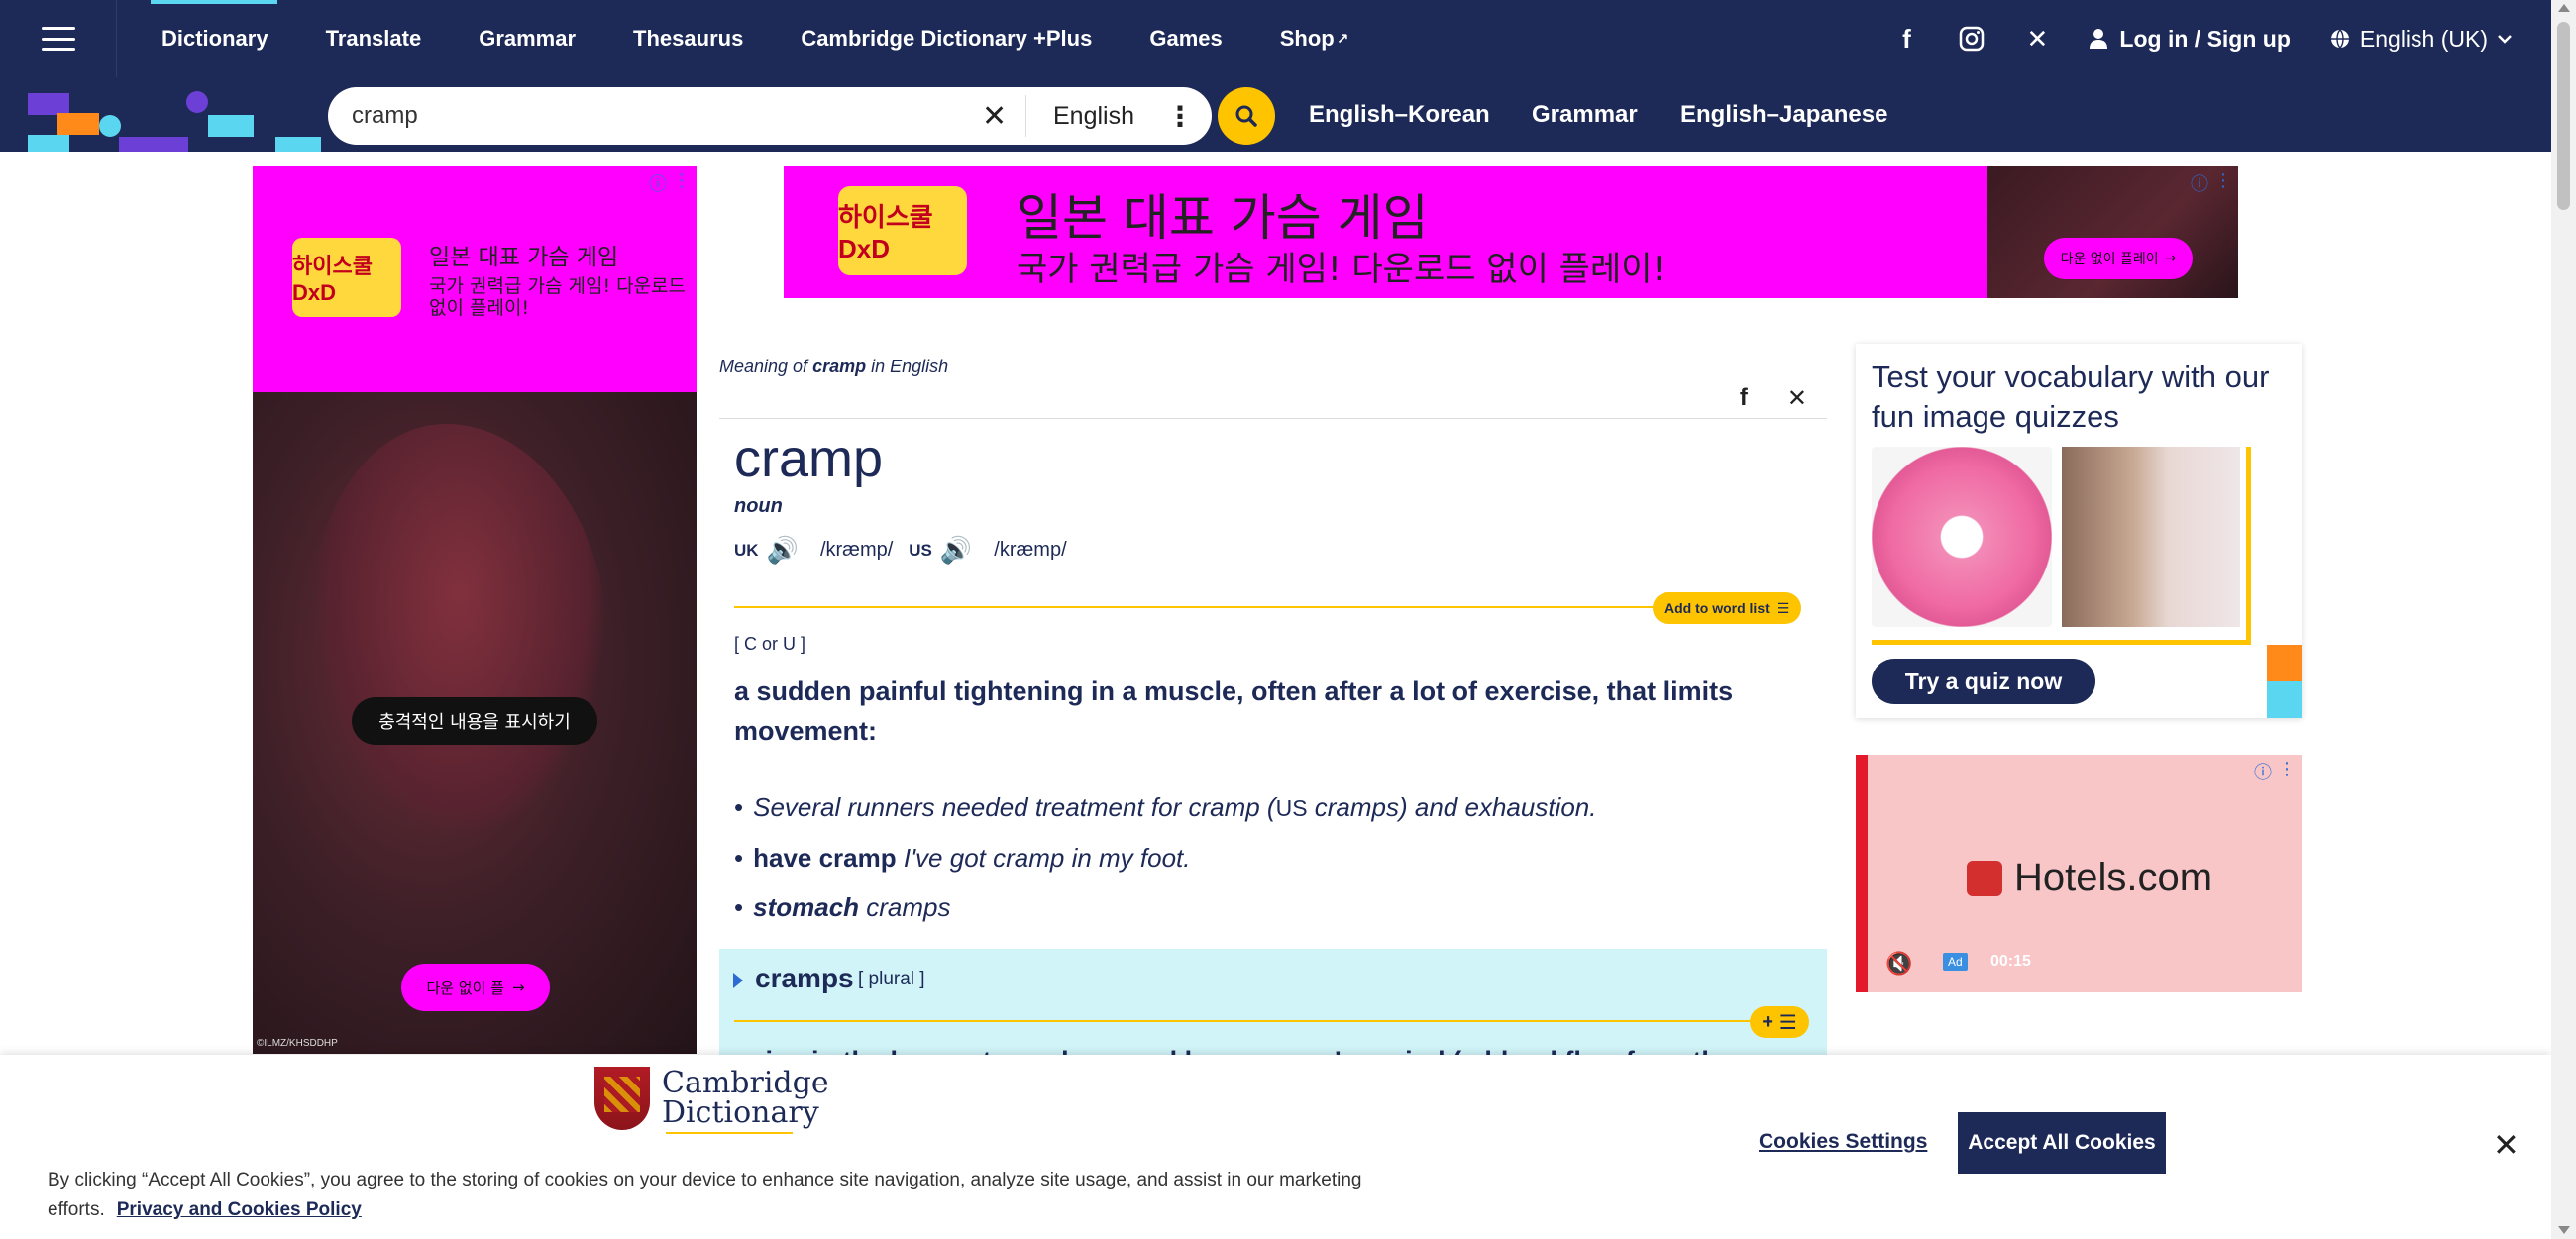  Describe the element at coordinates (2564, 8) in the screenshot. I see `scroll-up-arrow-icon` at that location.